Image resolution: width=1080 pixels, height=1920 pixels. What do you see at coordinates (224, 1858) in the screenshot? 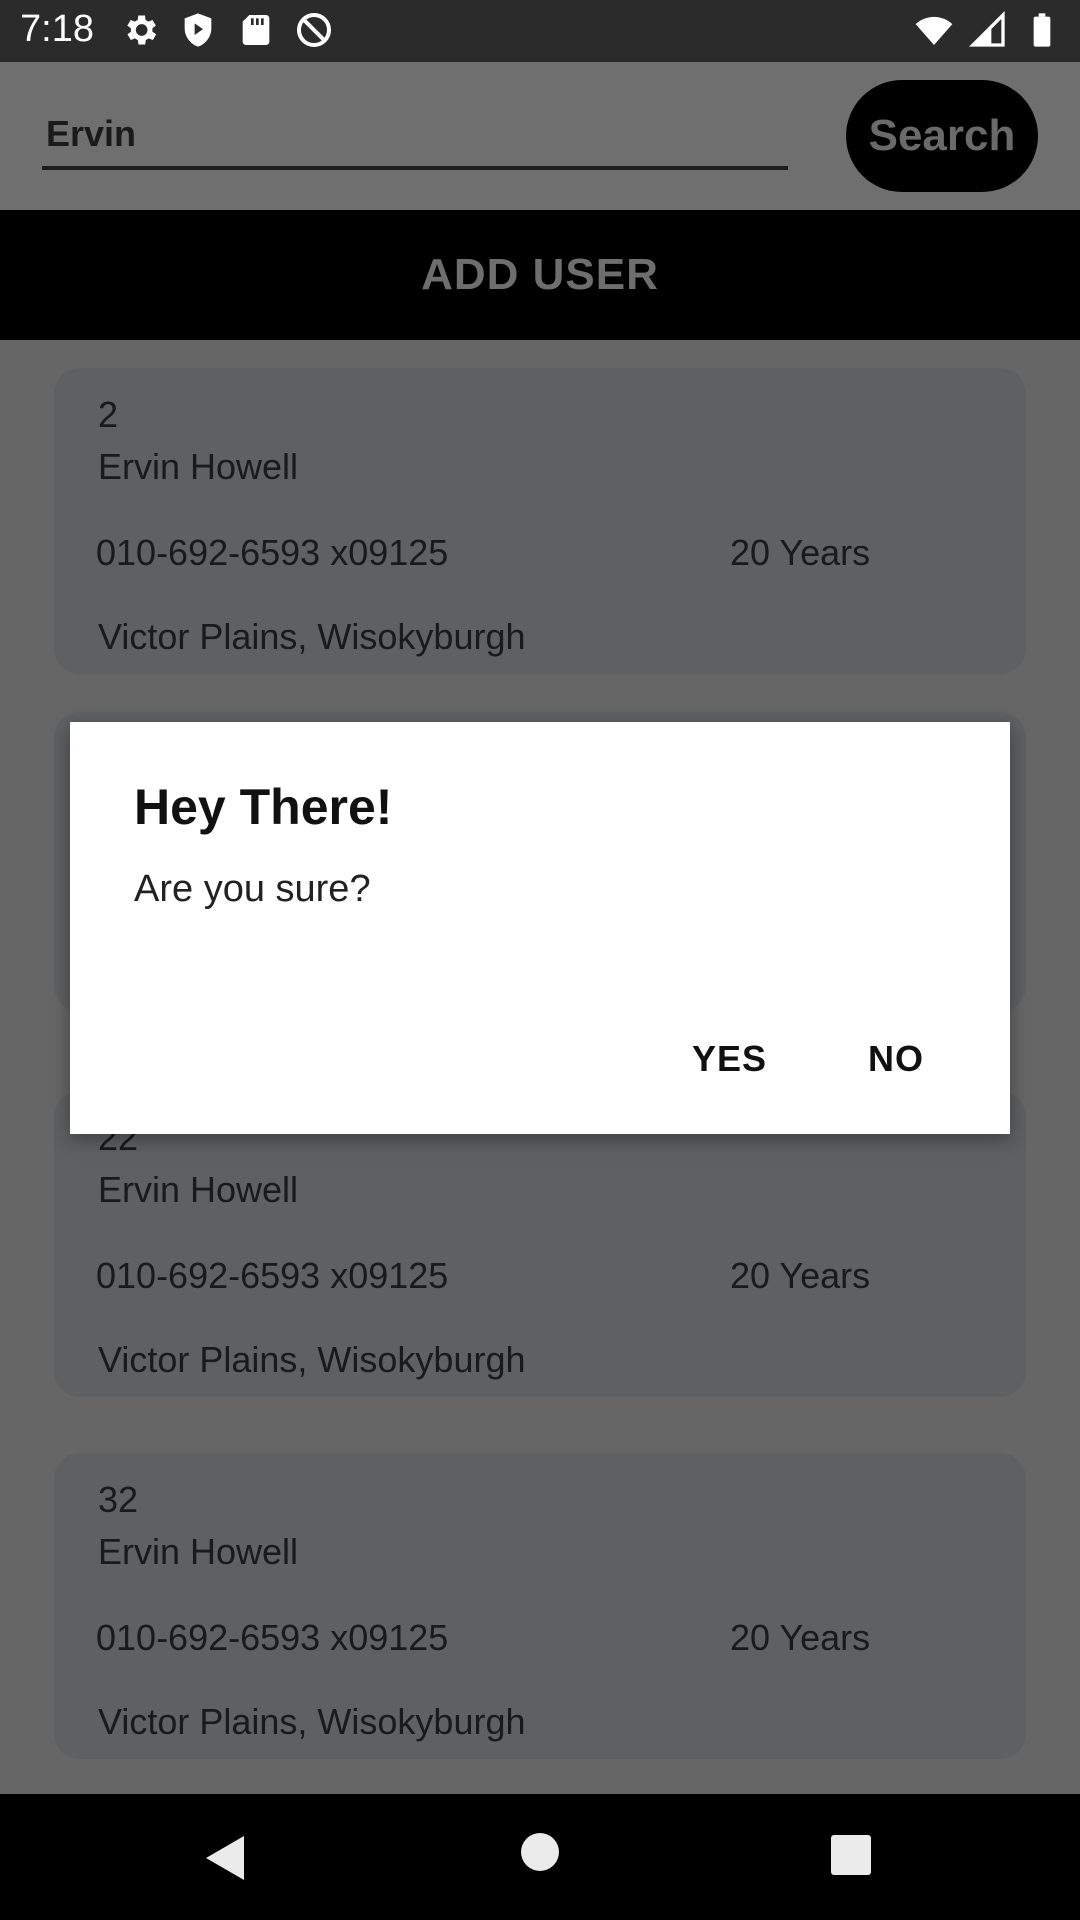
I see `back-icon` at bounding box center [224, 1858].